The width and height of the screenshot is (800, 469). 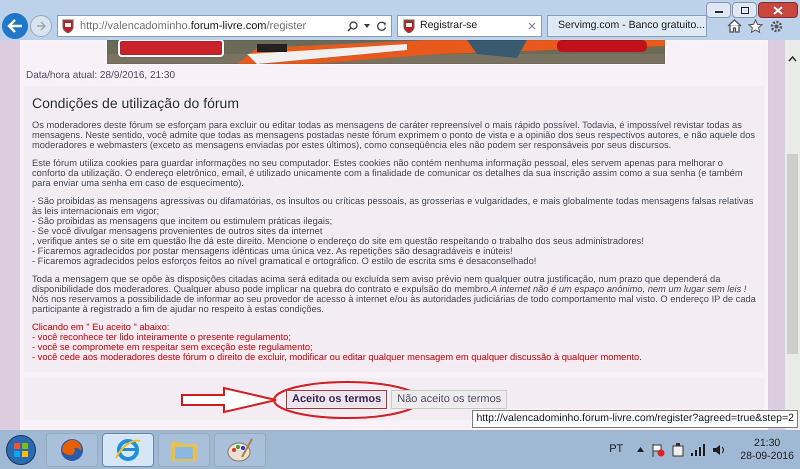 I want to click on close-button, so click(x=778, y=10).